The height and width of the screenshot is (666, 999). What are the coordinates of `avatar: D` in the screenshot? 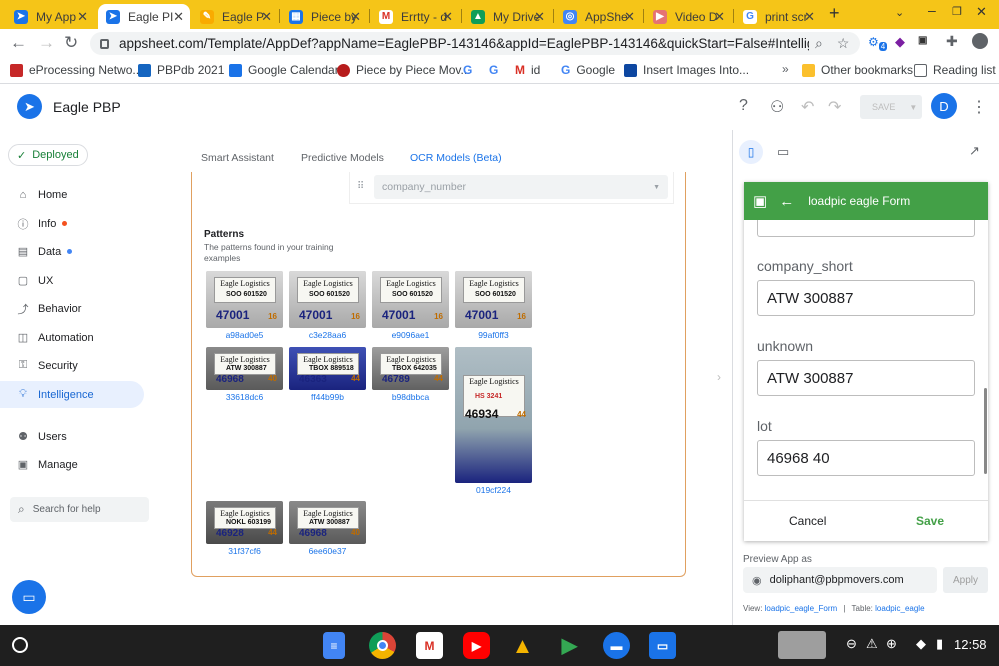 It's located at (944, 106).